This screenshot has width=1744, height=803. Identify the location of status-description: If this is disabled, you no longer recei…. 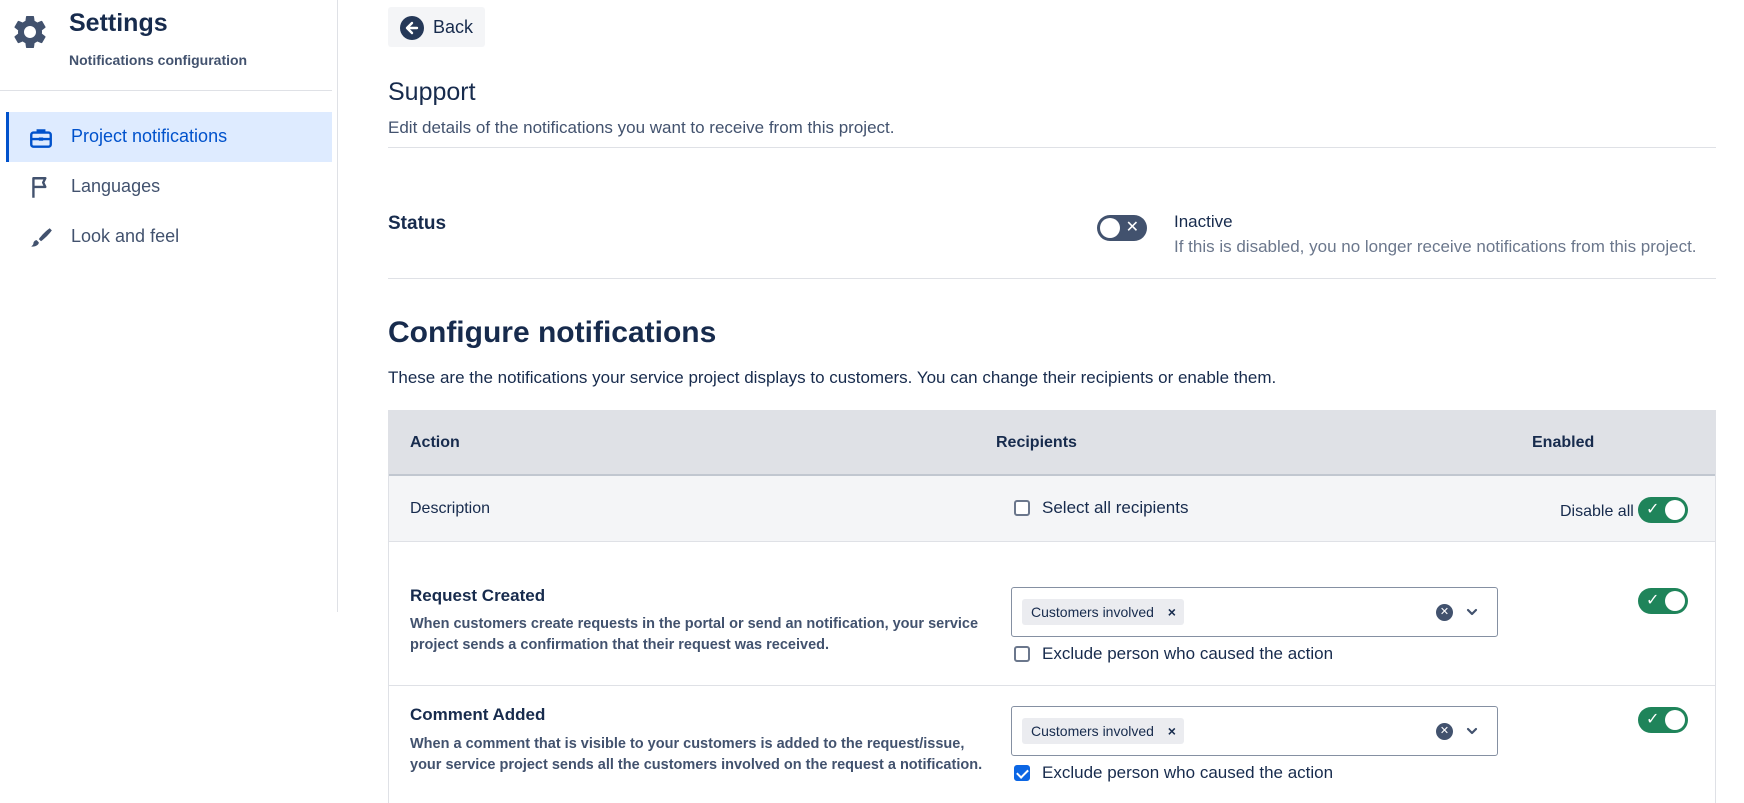
(1435, 246).